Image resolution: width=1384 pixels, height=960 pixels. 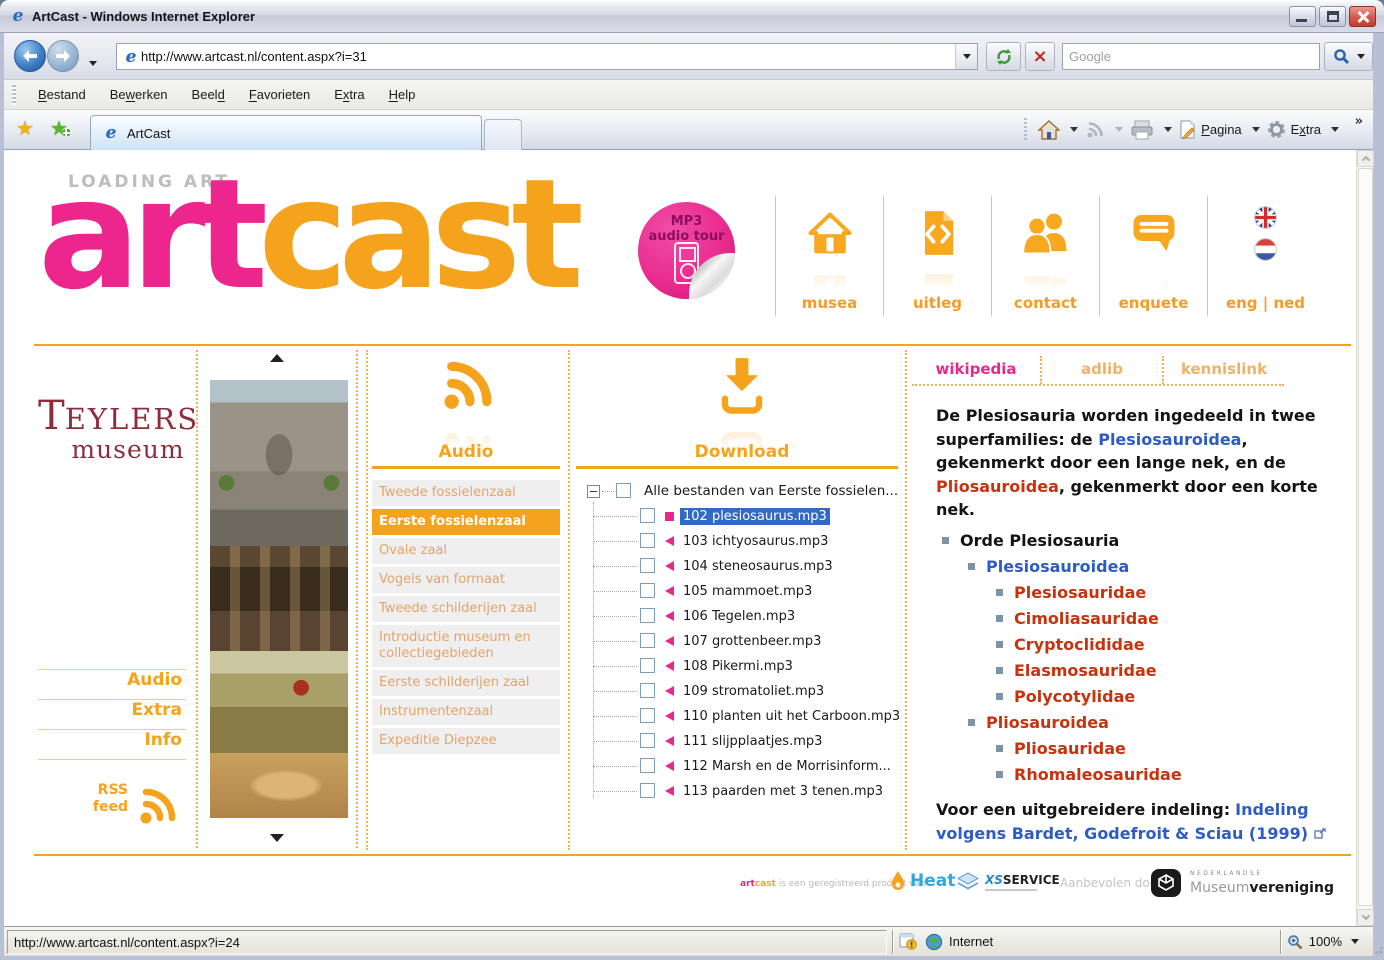 What do you see at coordinates (758, 566) in the screenshot?
I see `file-name: 104 steneosaurus.mp3` at bounding box center [758, 566].